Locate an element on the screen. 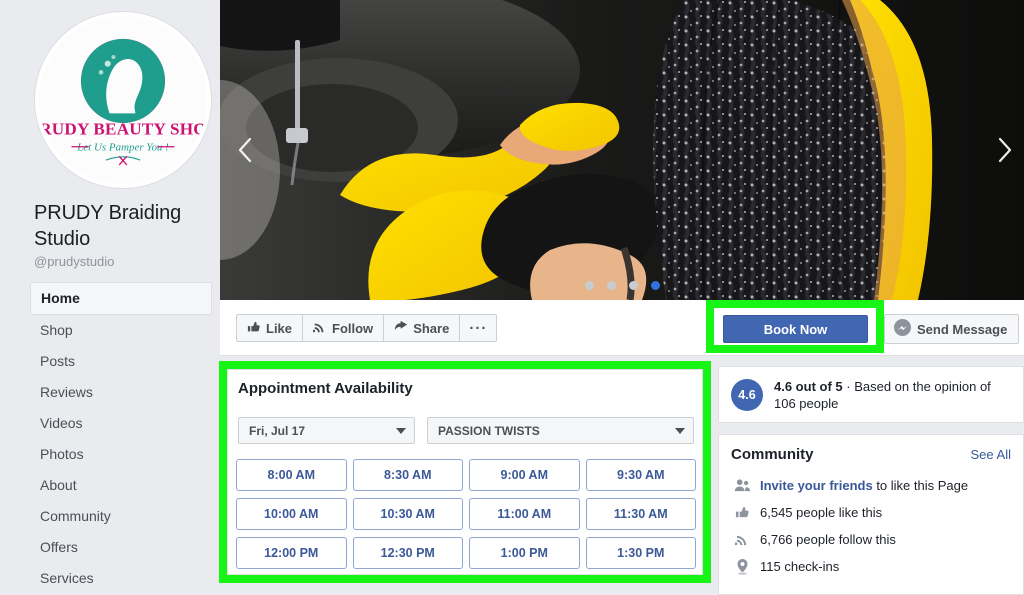 This screenshot has height=595, width=1024. follow-button-label: Follow is located at coordinates (353, 328).